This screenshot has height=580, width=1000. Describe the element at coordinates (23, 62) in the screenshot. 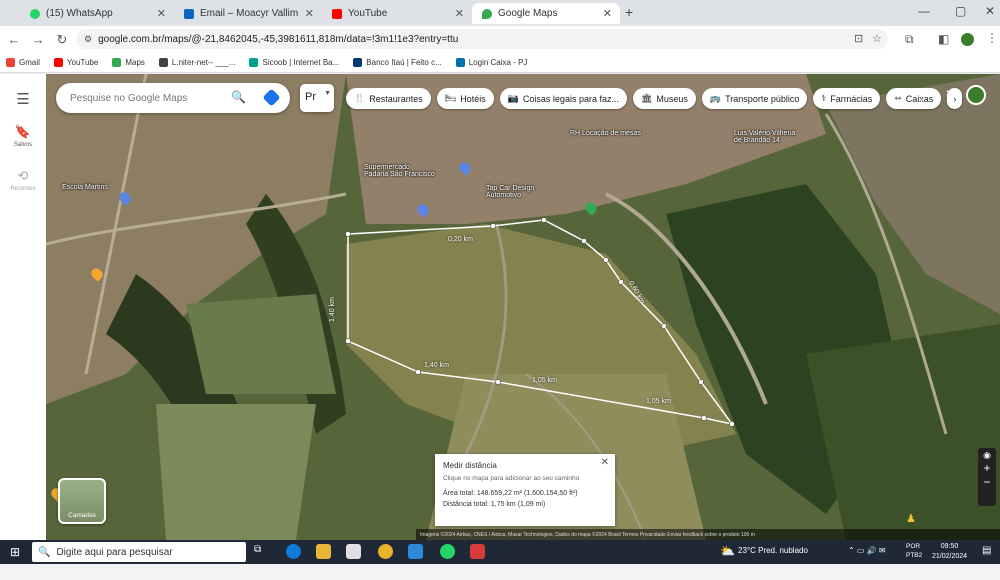

I see `bookmark-gmail: Gmail` at that location.